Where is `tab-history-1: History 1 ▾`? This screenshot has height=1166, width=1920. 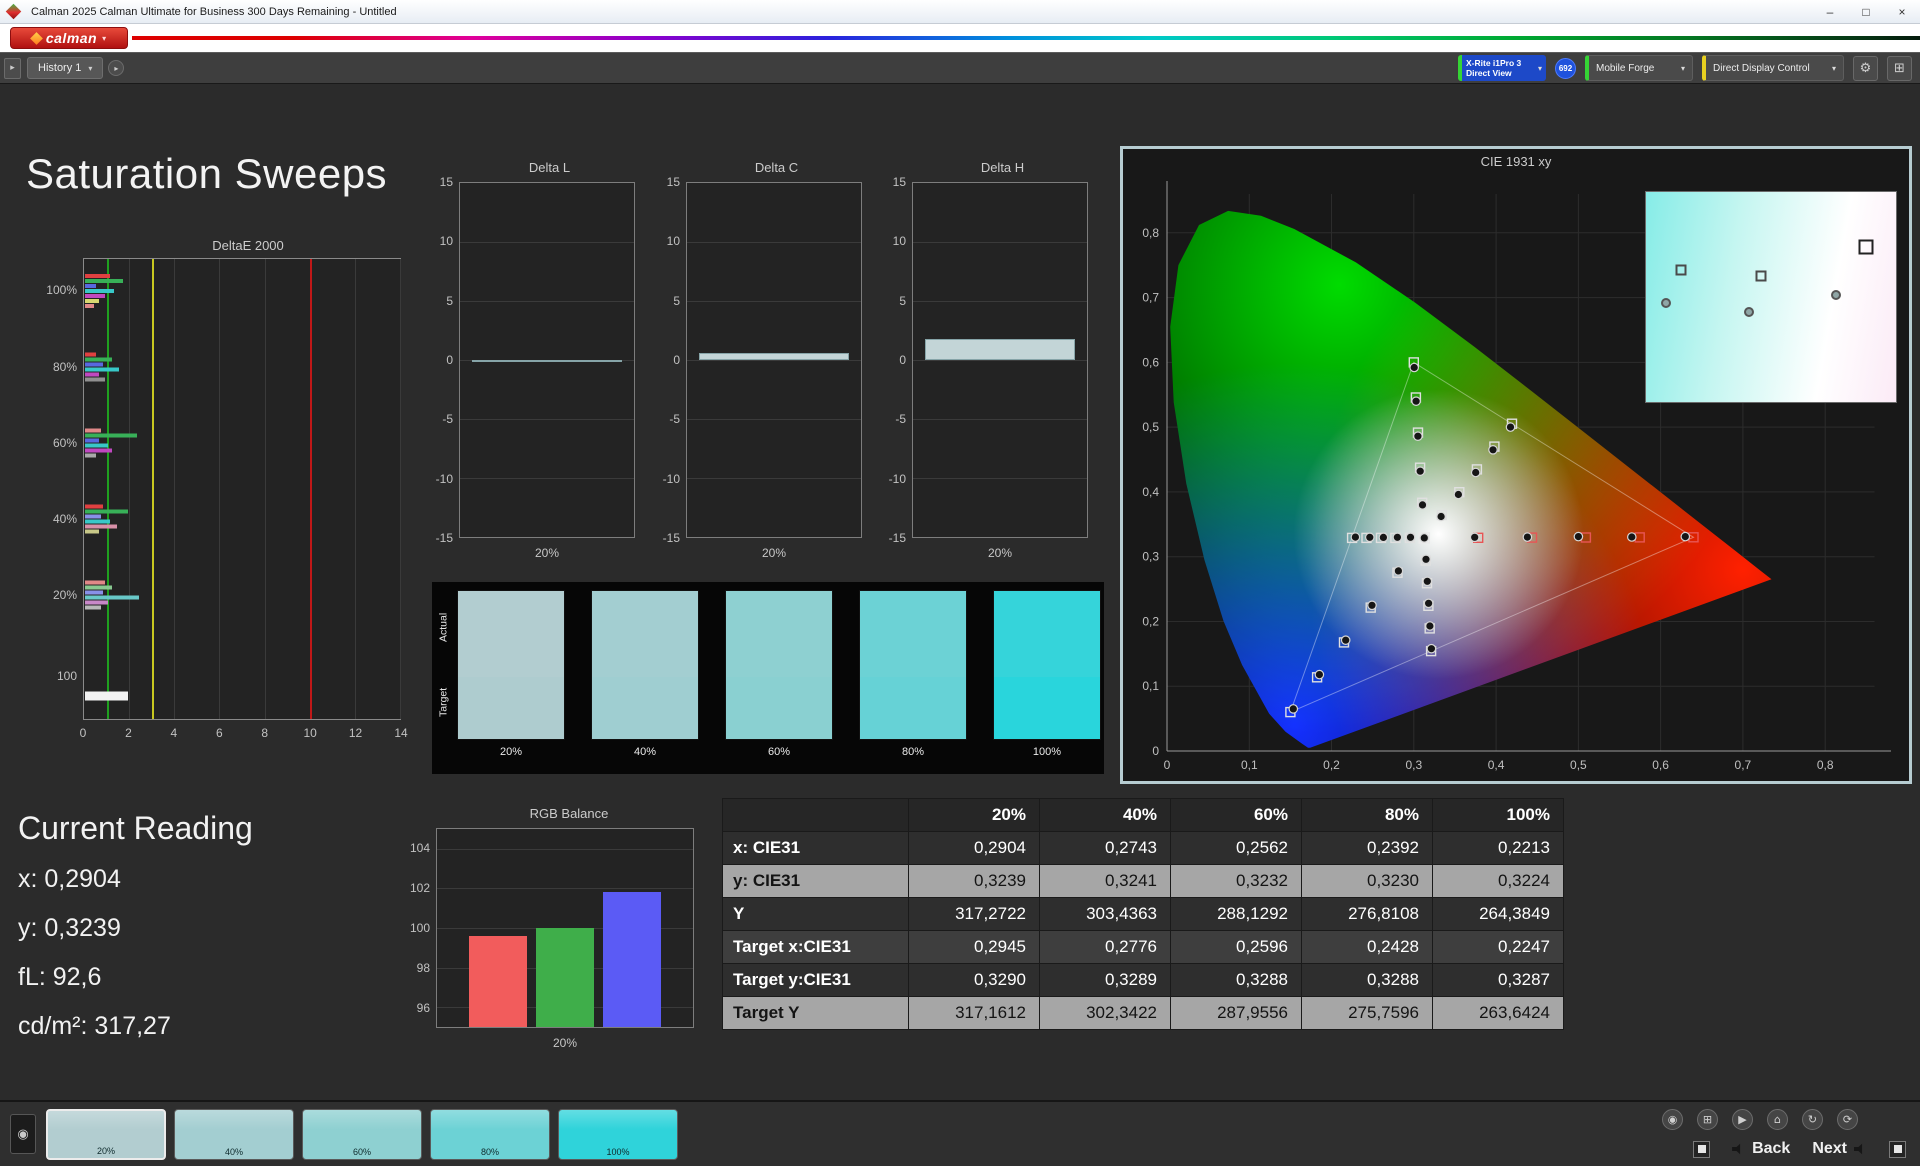 tab-history-1: History 1 ▾ is located at coordinates (65, 68).